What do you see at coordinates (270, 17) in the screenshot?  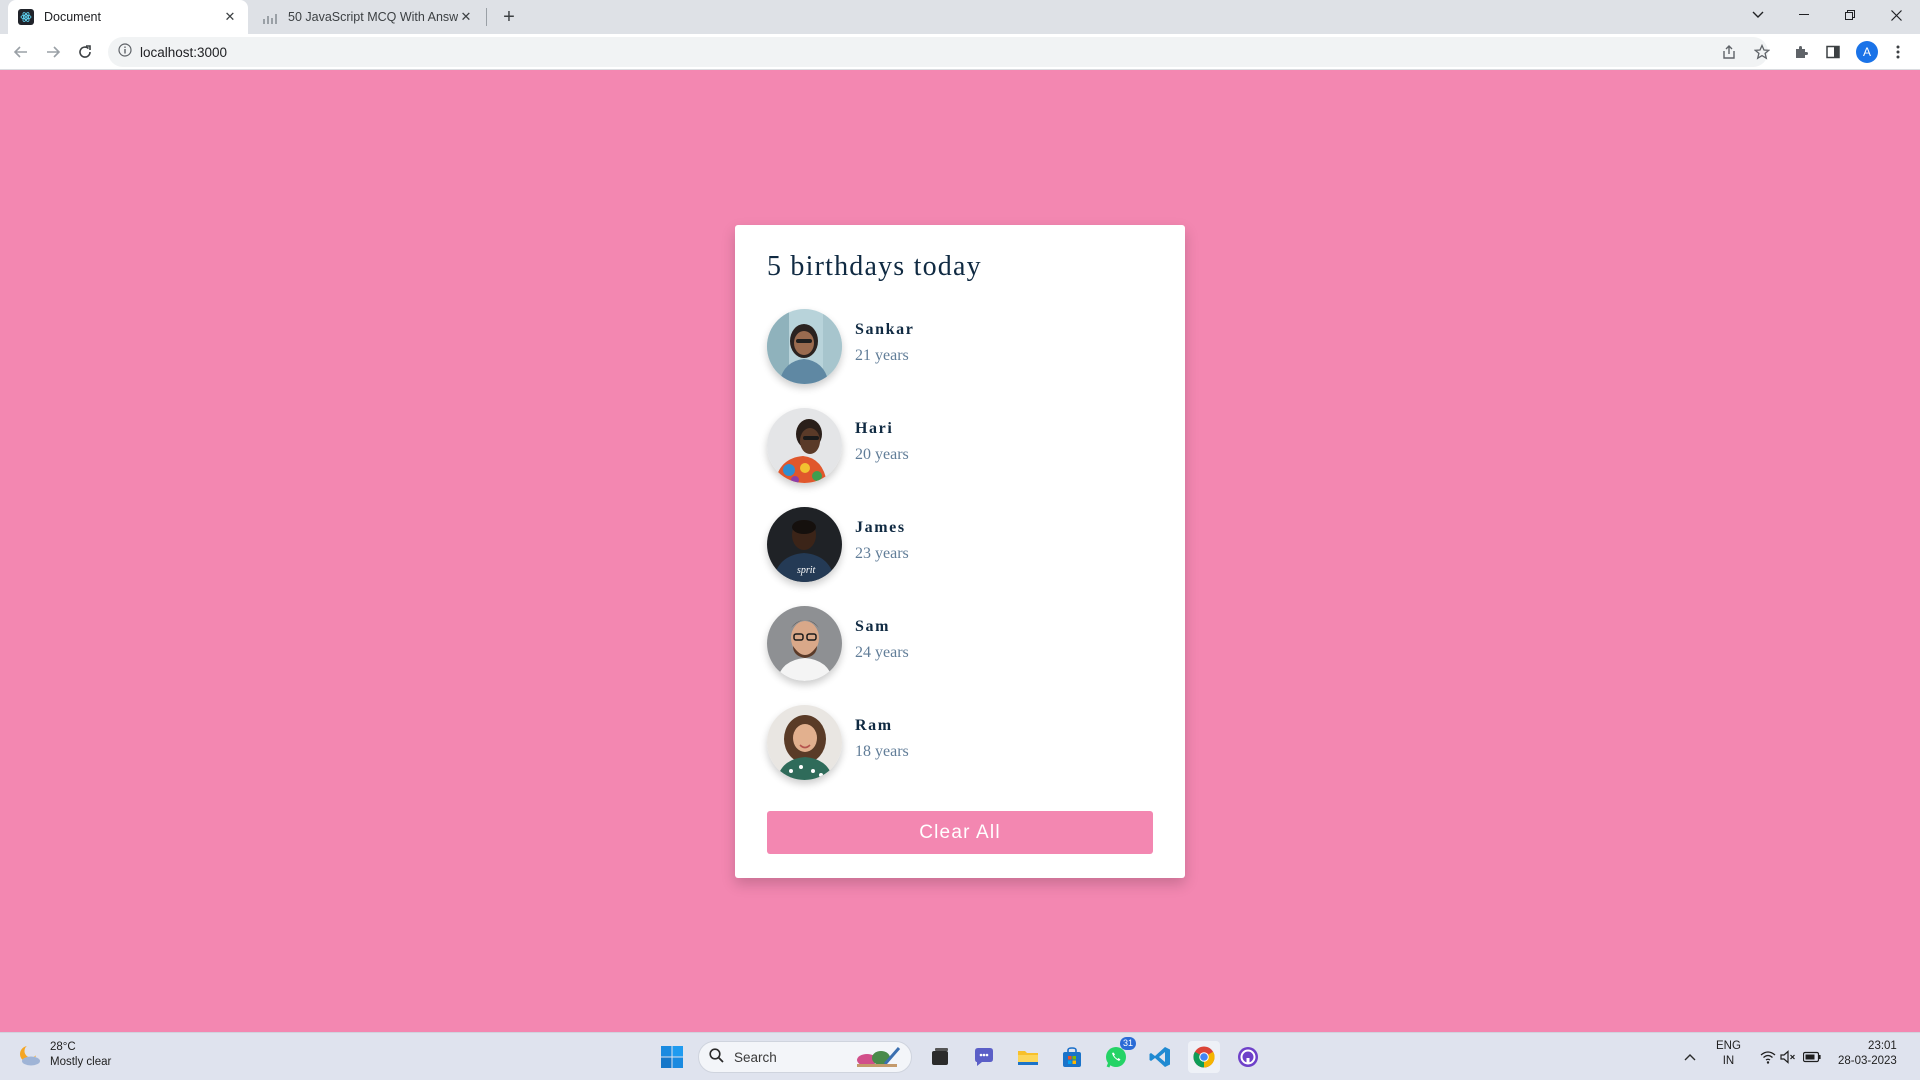 I see `chart-favicon-icon` at bounding box center [270, 17].